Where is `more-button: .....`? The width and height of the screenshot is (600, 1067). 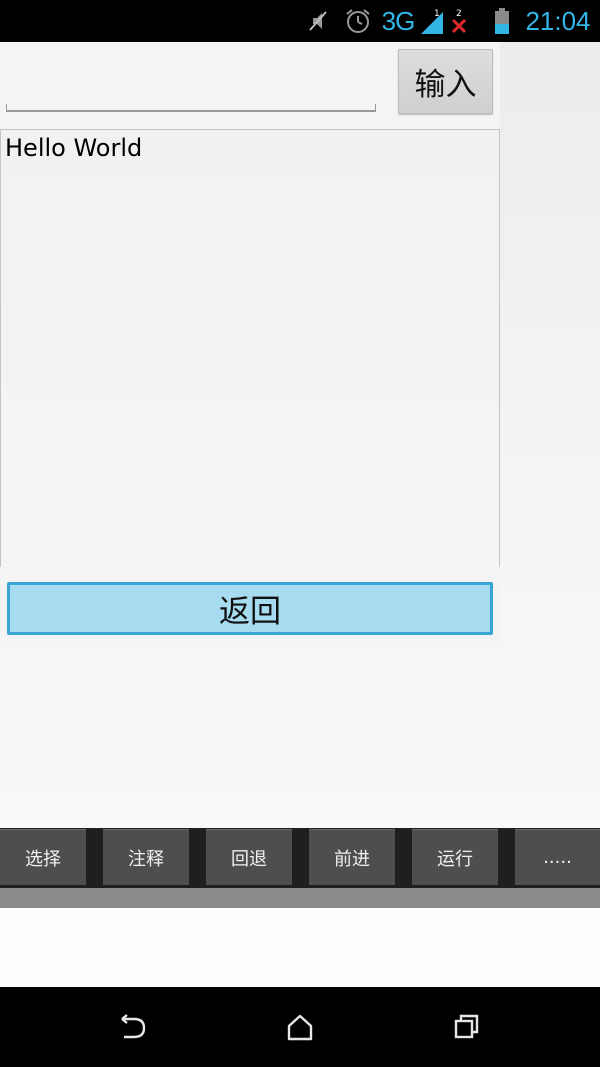 more-button: ..... is located at coordinates (557, 857).